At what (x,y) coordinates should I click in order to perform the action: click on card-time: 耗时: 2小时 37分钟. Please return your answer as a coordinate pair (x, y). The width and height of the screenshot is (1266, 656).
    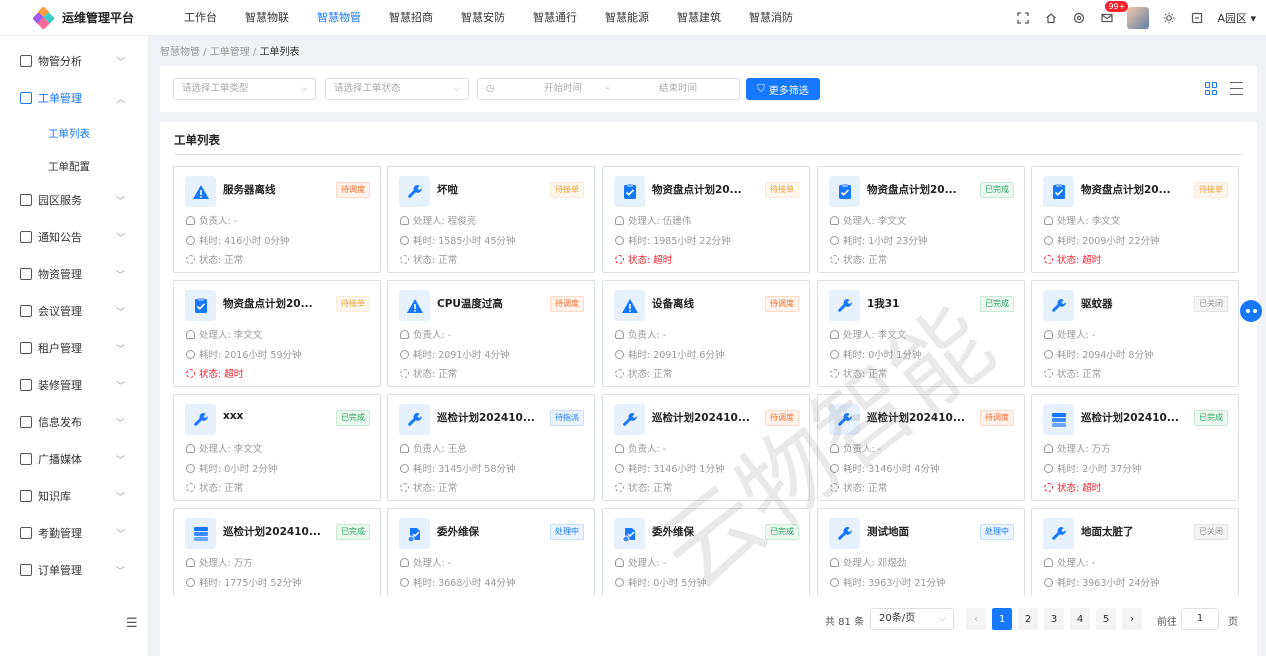
    Looking at the image, I should click on (1092, 468).